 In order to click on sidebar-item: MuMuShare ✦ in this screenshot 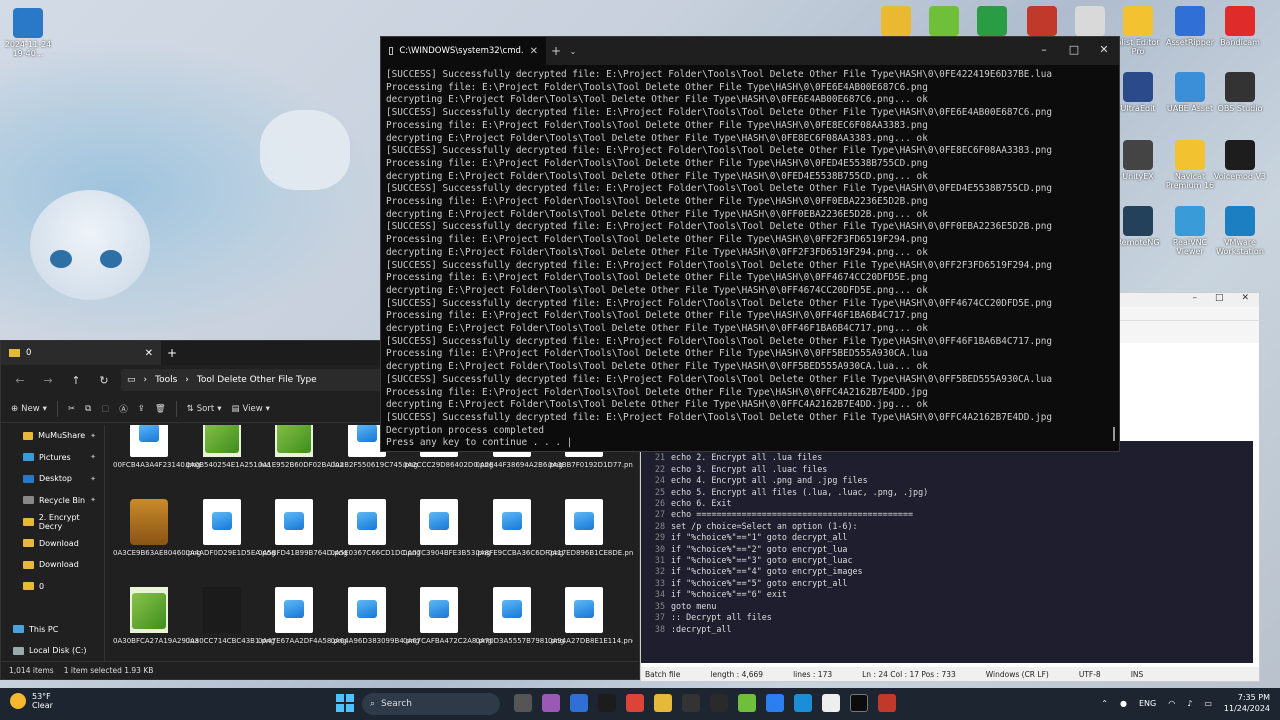, I will do `click(52, 436)`.